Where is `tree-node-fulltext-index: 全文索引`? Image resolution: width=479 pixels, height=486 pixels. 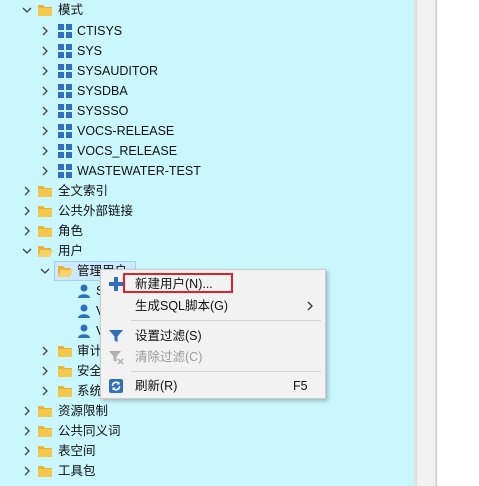 tree-node-fulltext-index: 全文索引 is located at coordinates (207, 191).